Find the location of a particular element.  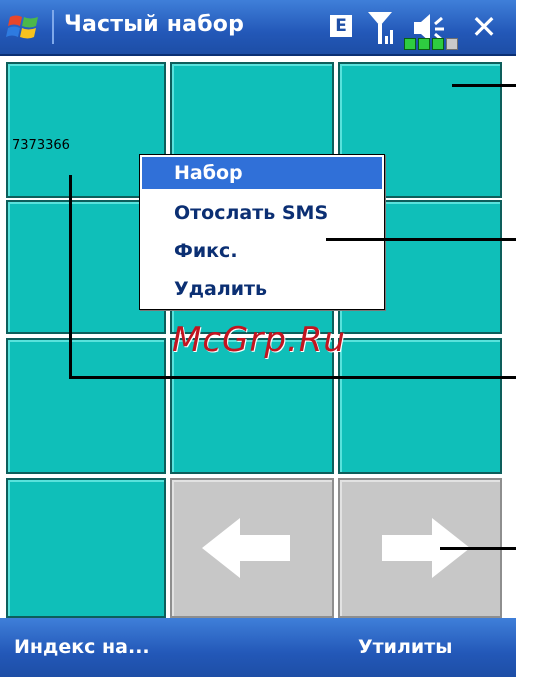

menu-item-send-sms: Отослать SMS is located at coordinates (262, 213).